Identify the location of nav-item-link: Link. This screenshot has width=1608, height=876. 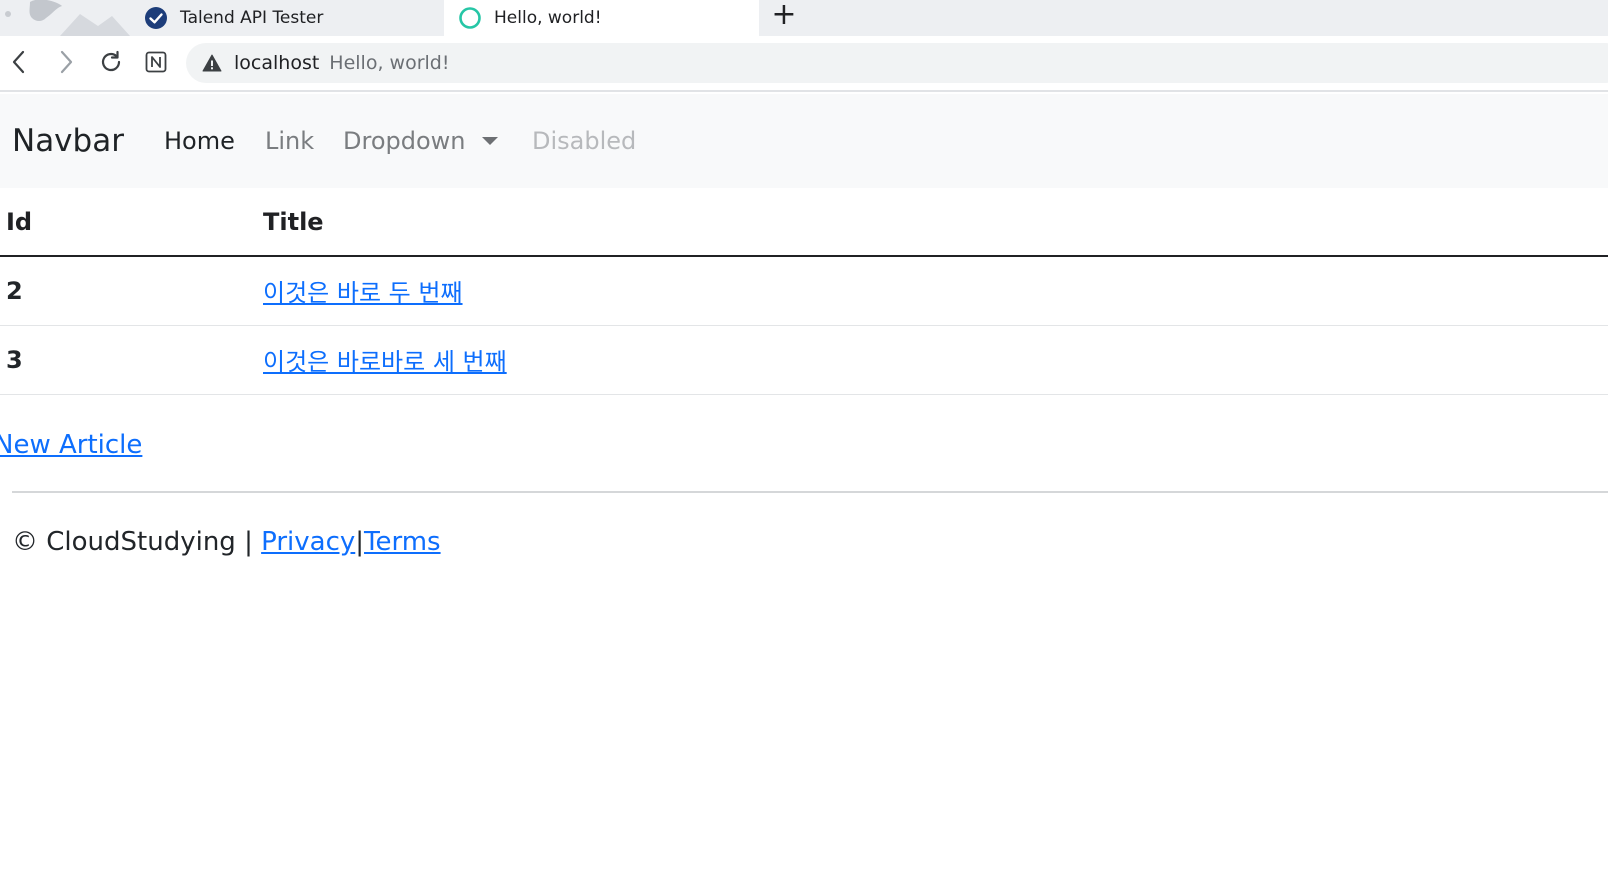
(289, 141).